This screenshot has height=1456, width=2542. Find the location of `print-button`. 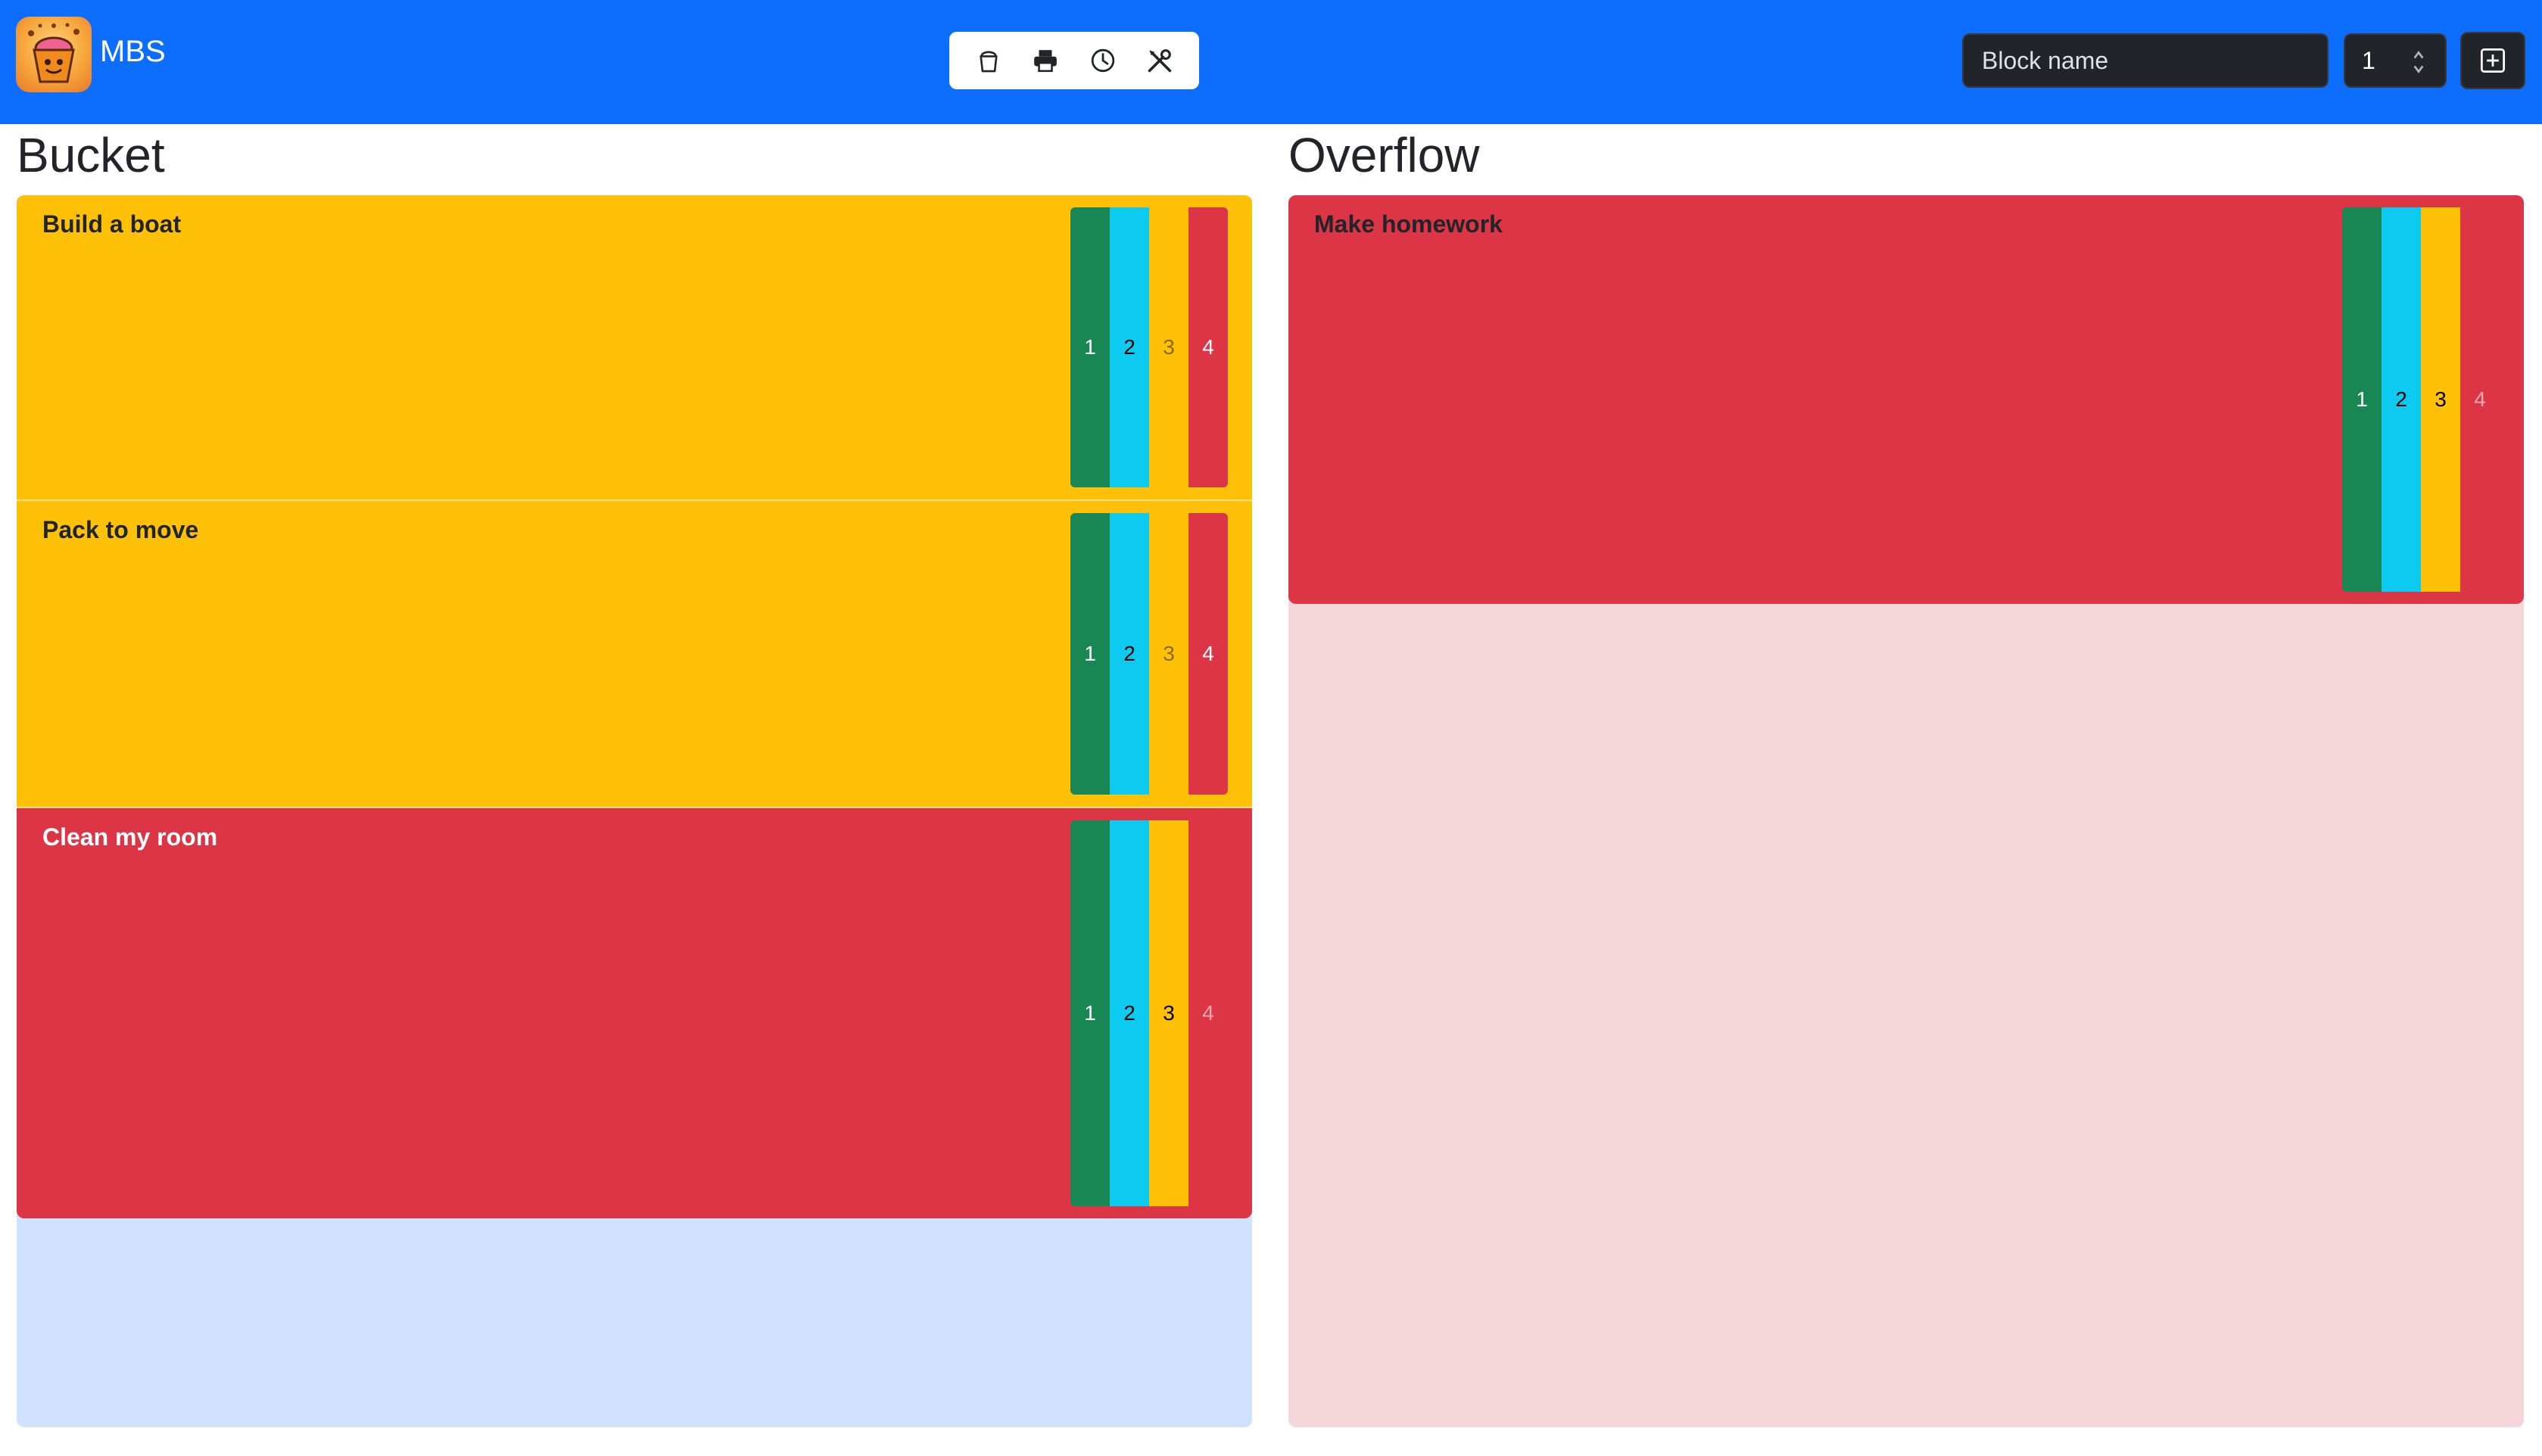

print-button is located at coordinates (1045, 60).